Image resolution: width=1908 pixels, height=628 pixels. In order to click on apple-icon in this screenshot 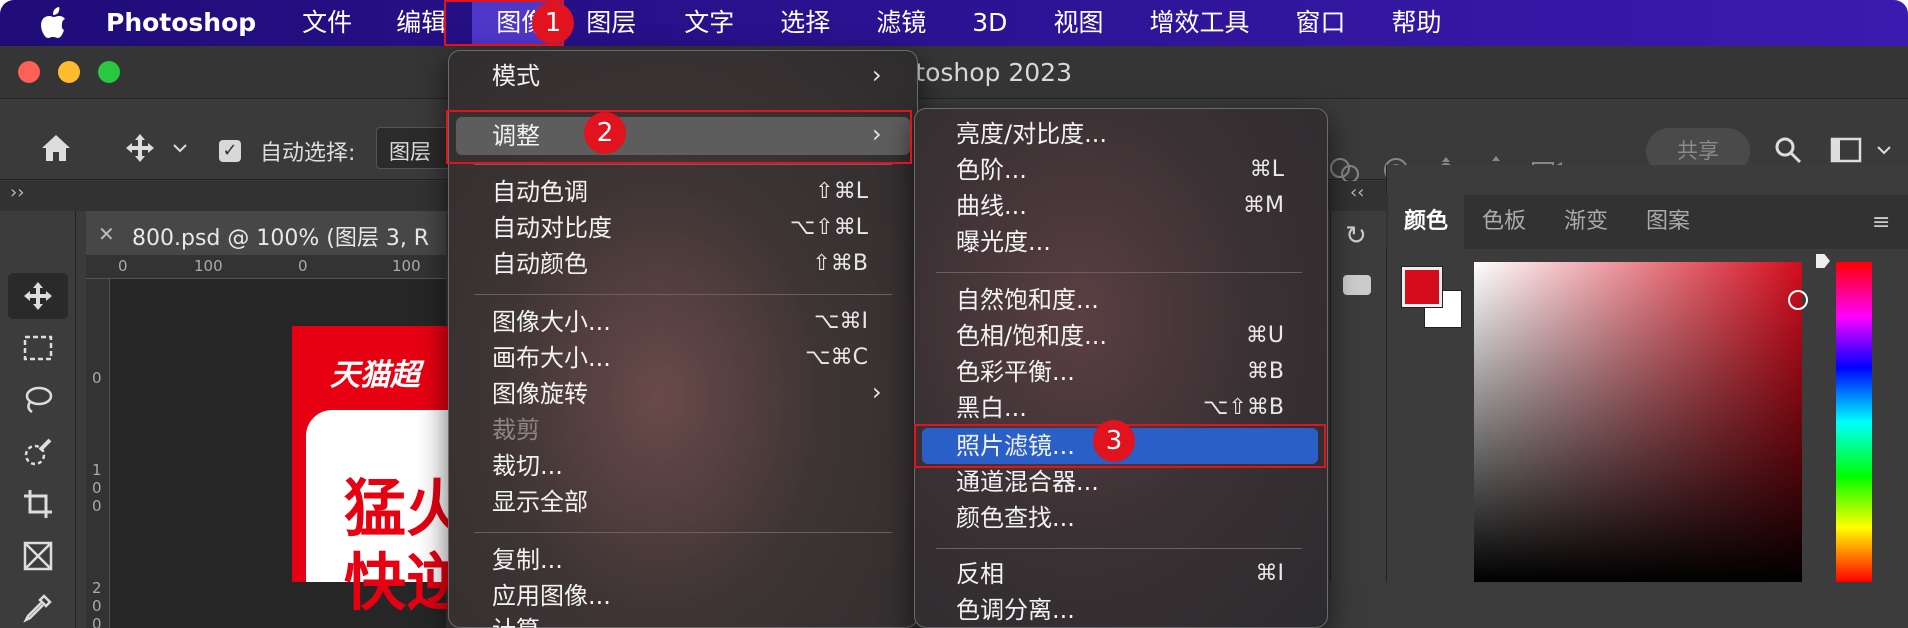, I will do `click(53, 23)`.